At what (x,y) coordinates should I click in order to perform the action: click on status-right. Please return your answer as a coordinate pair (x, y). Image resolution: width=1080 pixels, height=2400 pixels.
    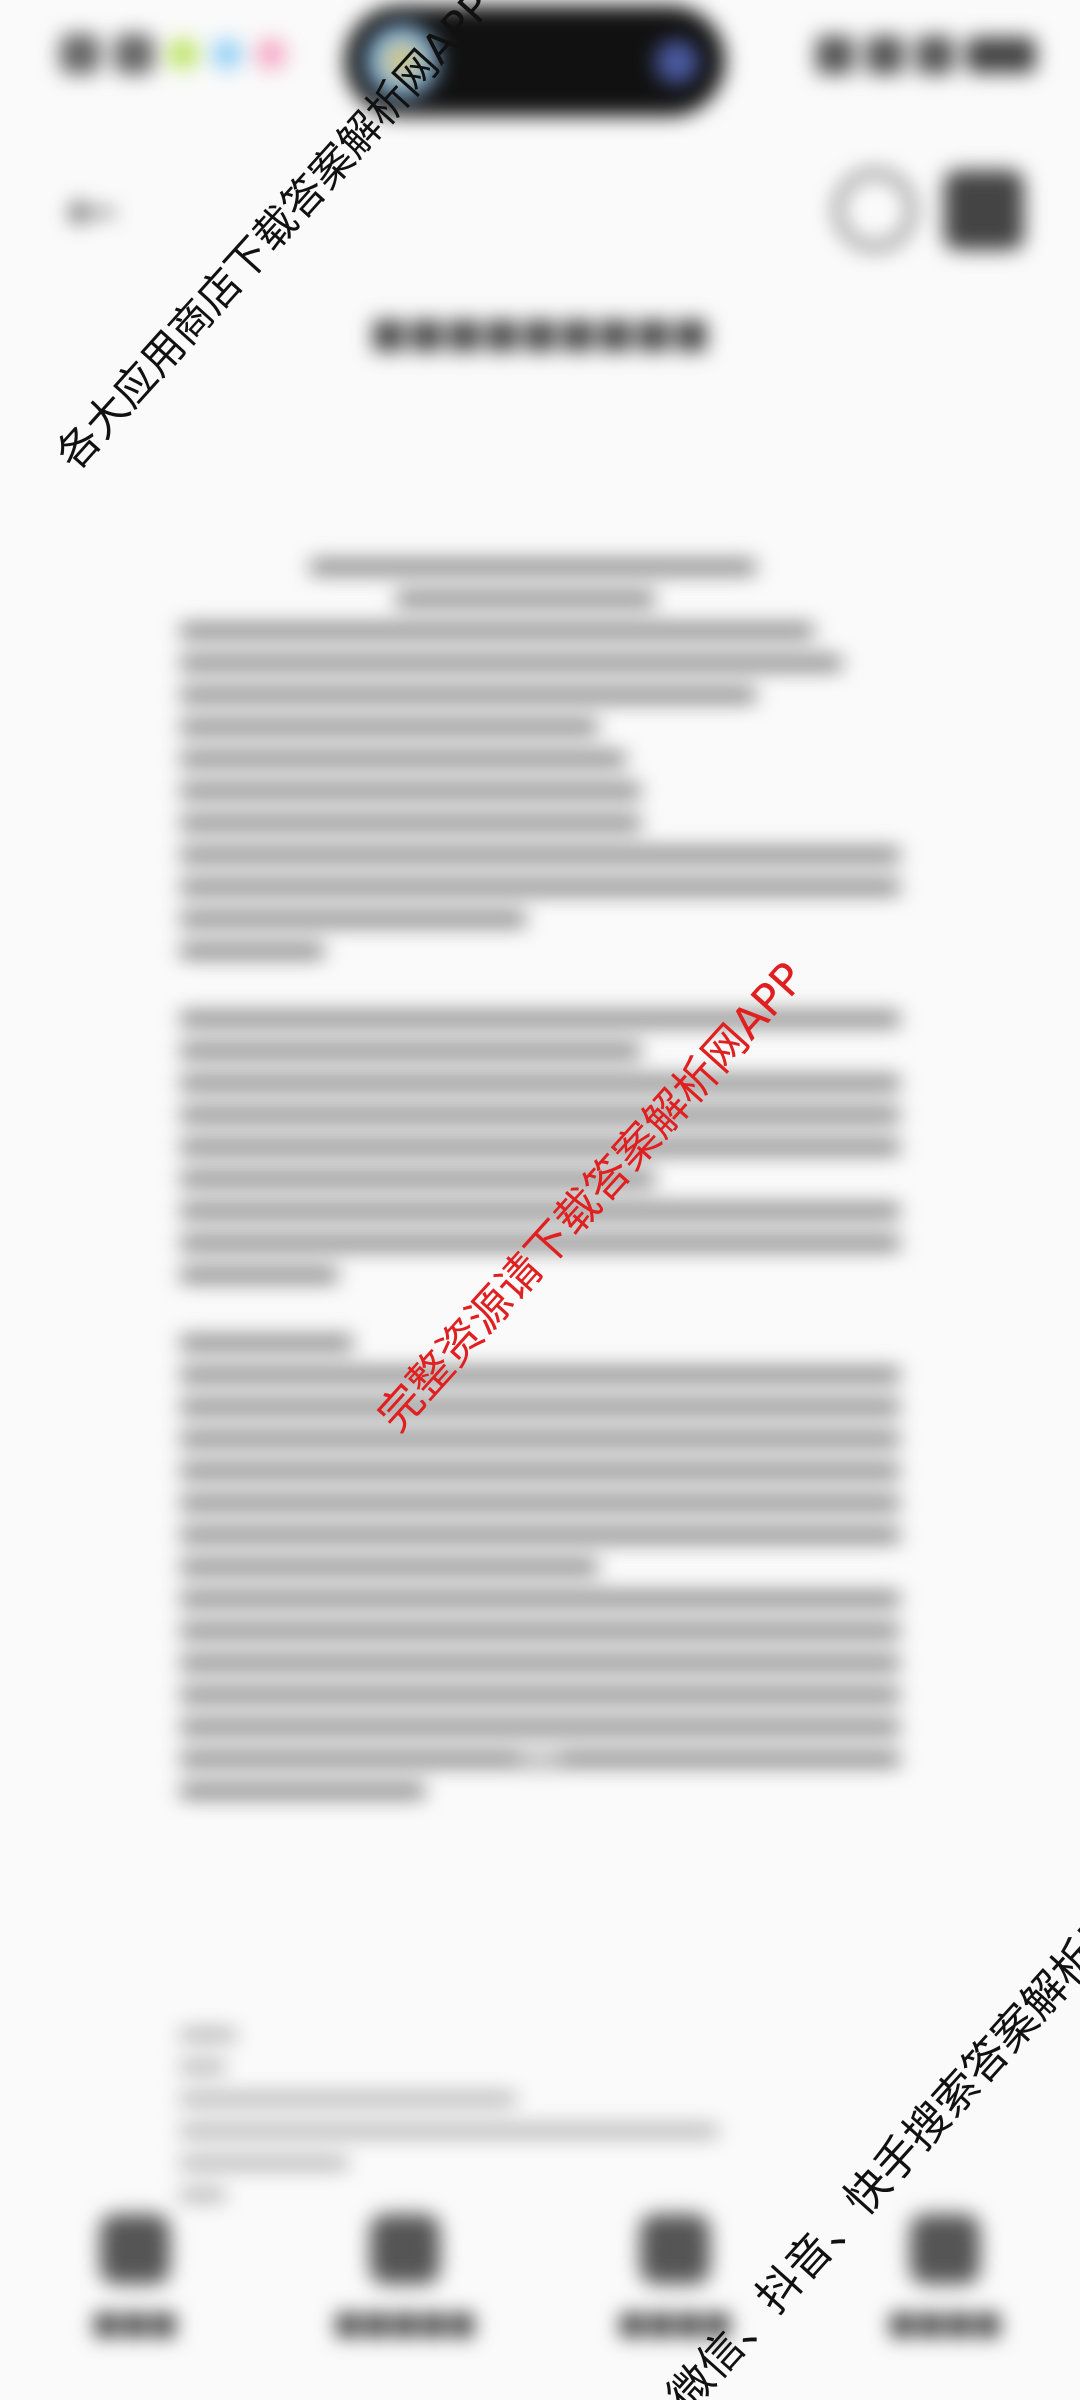
    Looking at the image, I should click on (926, 55).